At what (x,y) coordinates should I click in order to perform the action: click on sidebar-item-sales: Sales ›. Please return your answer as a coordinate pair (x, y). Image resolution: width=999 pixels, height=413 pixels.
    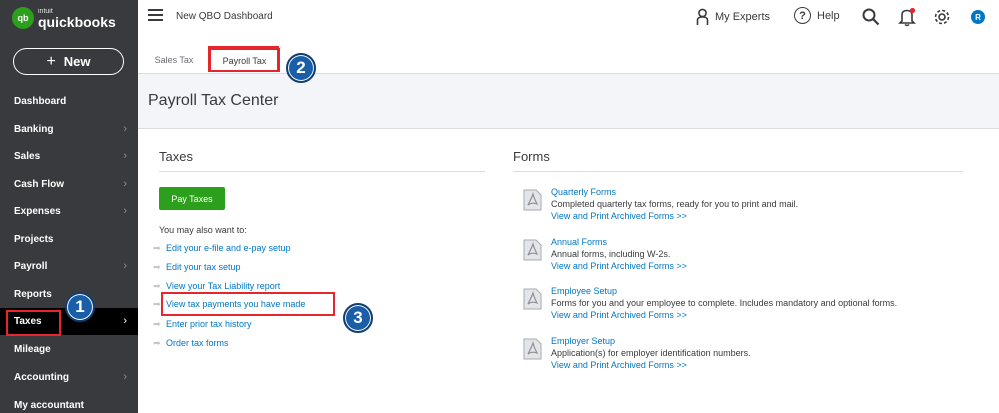
    Looking at the image, I should click on (69, 156).